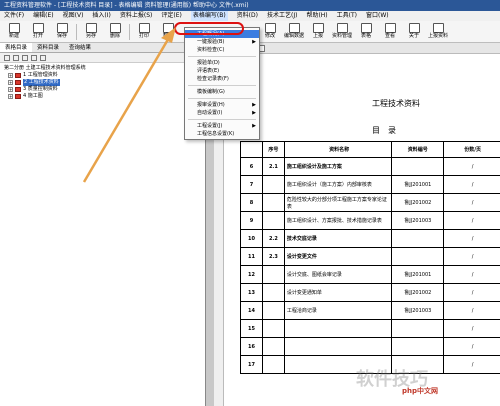 This screenshot has width=500, height=406. Describe the element at coordinates (104, 96) in the screenshot. I see `tree-node: +4 施工图` at that location.